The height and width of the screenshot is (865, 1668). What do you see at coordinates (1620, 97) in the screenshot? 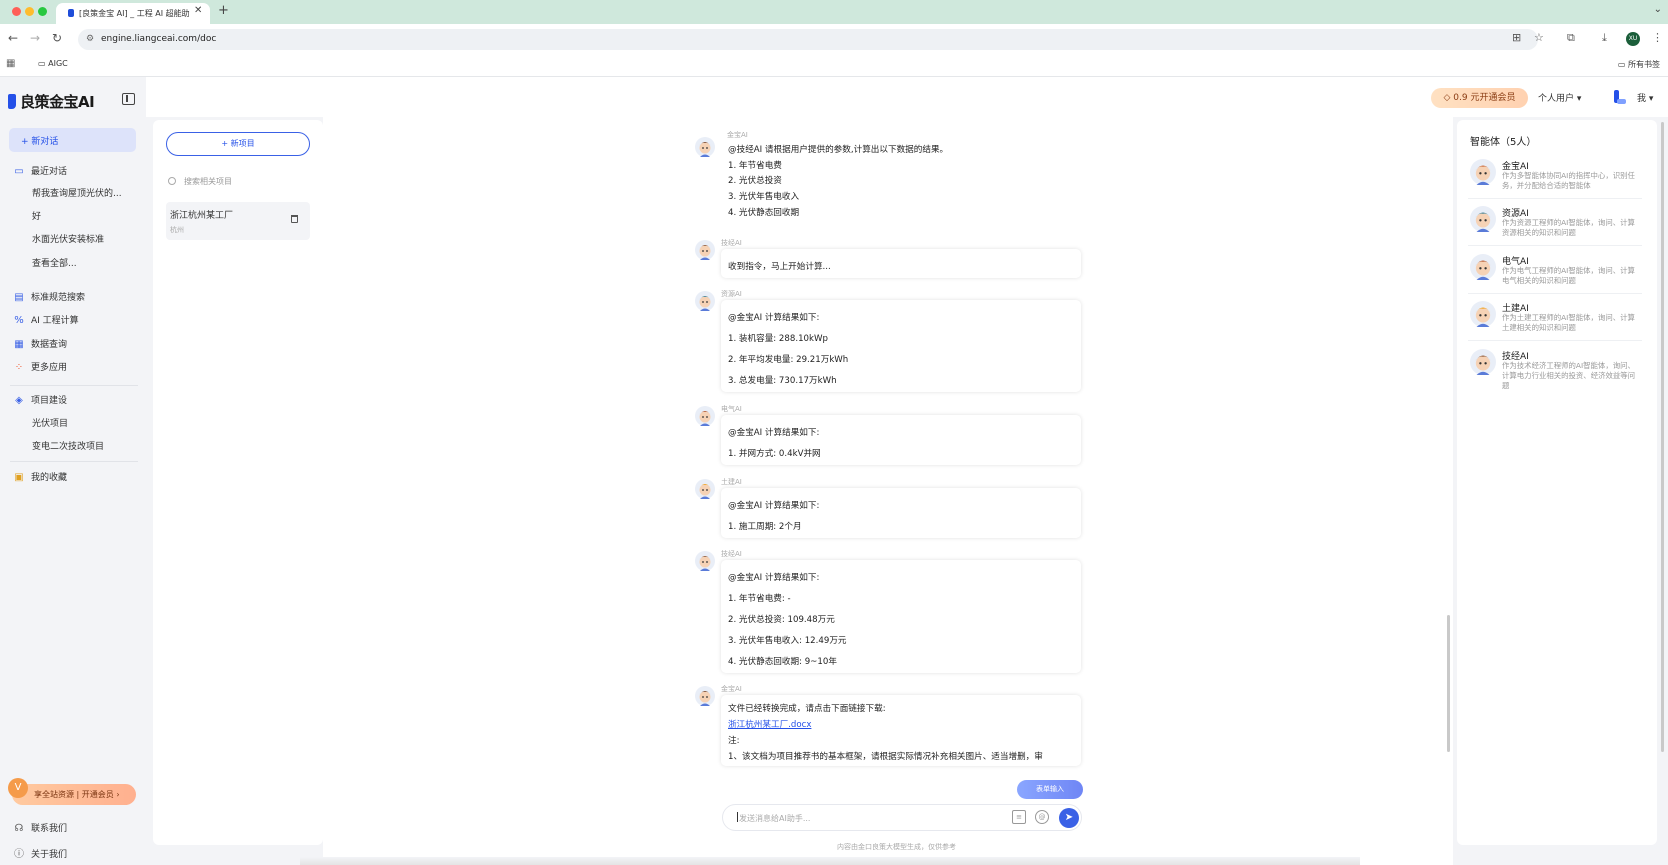
I see `user-avatar` at bounding box center [1620, 97].